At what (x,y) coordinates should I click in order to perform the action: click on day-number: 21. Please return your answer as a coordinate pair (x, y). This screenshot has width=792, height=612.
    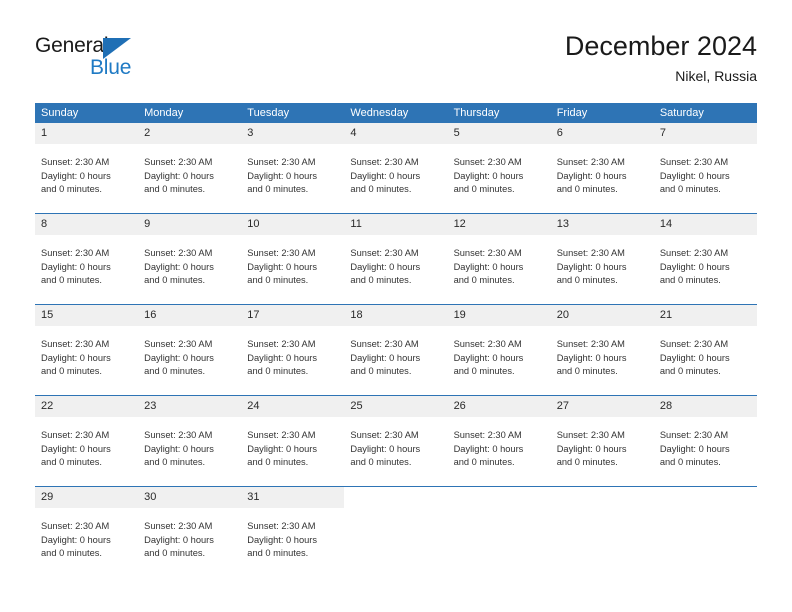
    Looking at the image, I should click on (705, 315).